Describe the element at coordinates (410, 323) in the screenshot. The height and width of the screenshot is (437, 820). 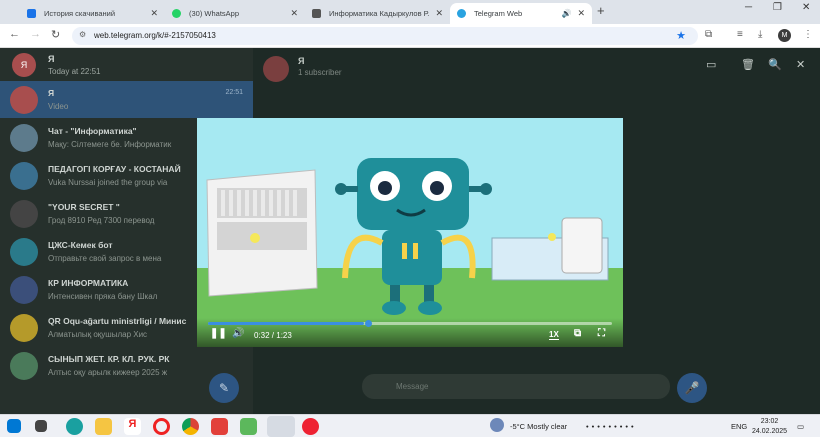
I see `video-seek-bar` at that location.